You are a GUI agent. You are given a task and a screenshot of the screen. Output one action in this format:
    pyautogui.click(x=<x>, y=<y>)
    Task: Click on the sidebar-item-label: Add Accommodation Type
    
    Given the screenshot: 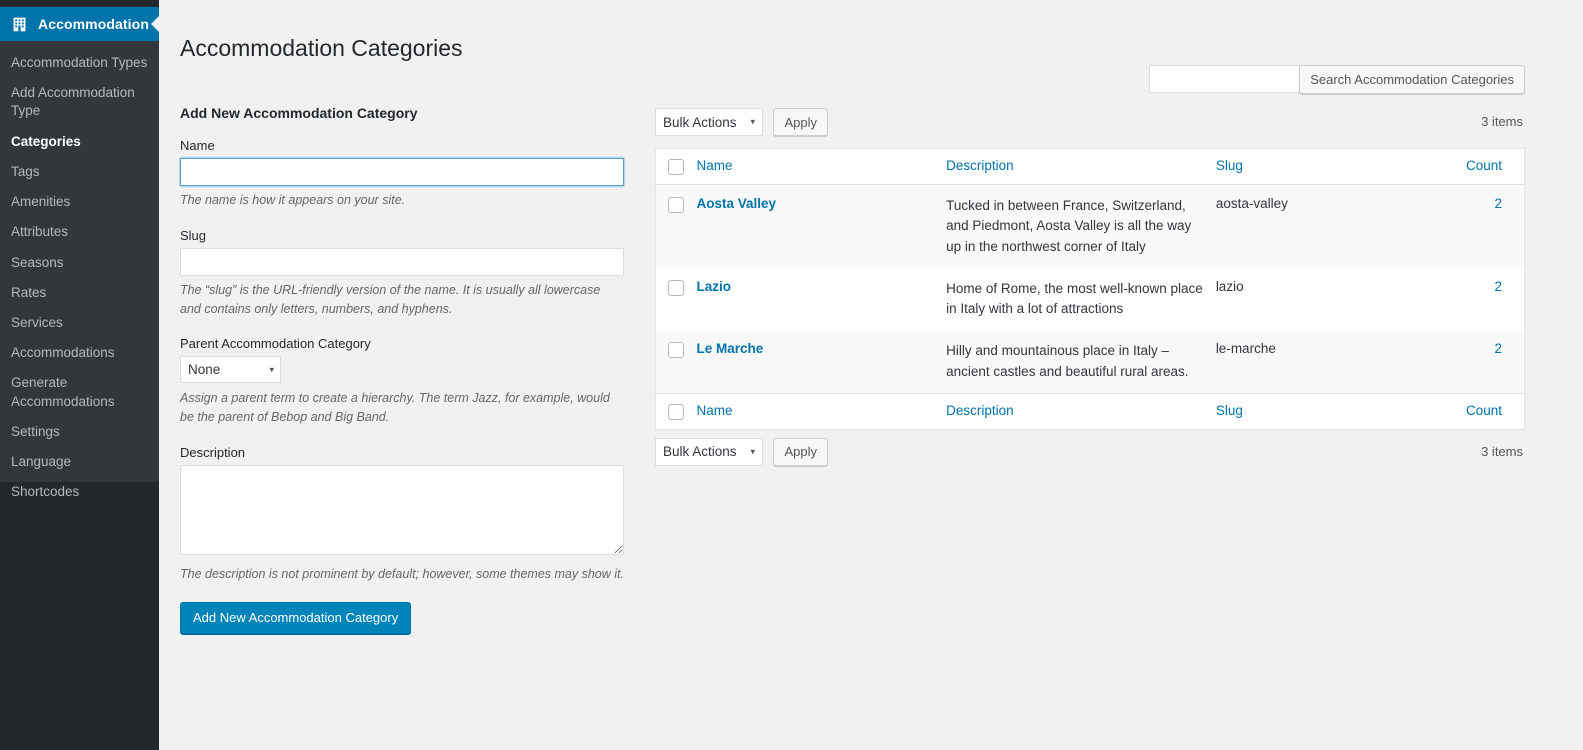 What is the action you would take?
    pyautogui.click(x=73, y=102)
    